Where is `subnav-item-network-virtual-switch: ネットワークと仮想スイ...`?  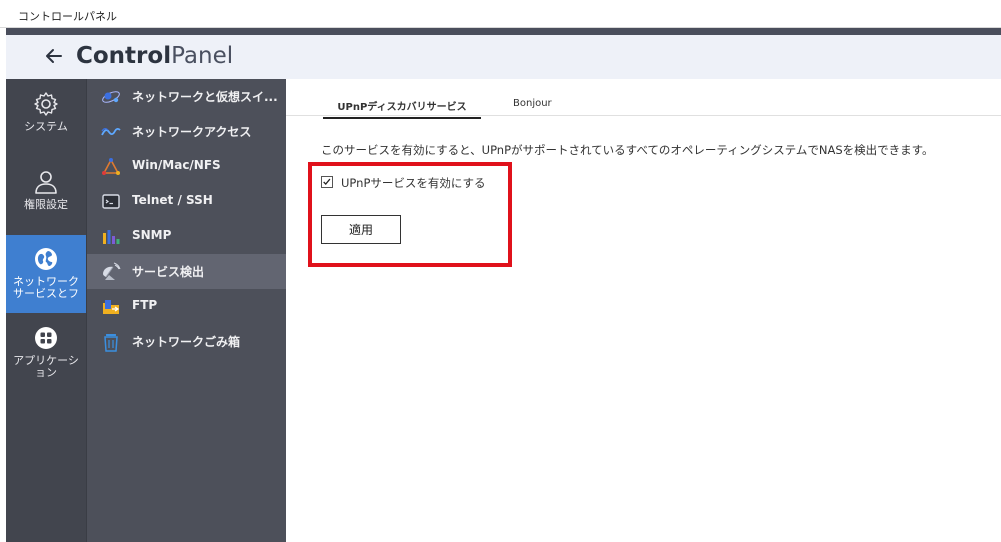
subnav-item-network-virtual-switch: ネットワークと仮想スイ... is located at coordinates (187, 96).